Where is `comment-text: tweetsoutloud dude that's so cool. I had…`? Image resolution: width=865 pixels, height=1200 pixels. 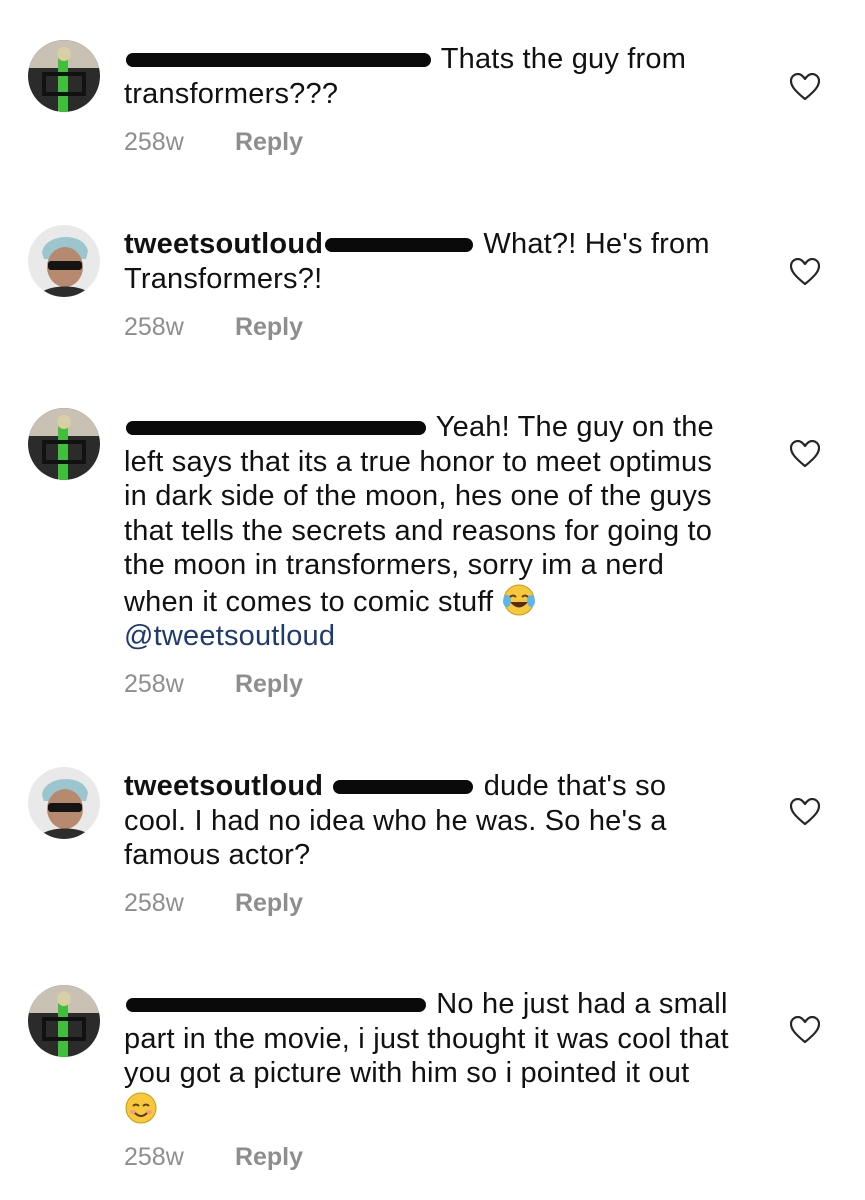 comment-text: tweetsoutloud dude that's so cool. I had… is located at coordinates (429, 821).